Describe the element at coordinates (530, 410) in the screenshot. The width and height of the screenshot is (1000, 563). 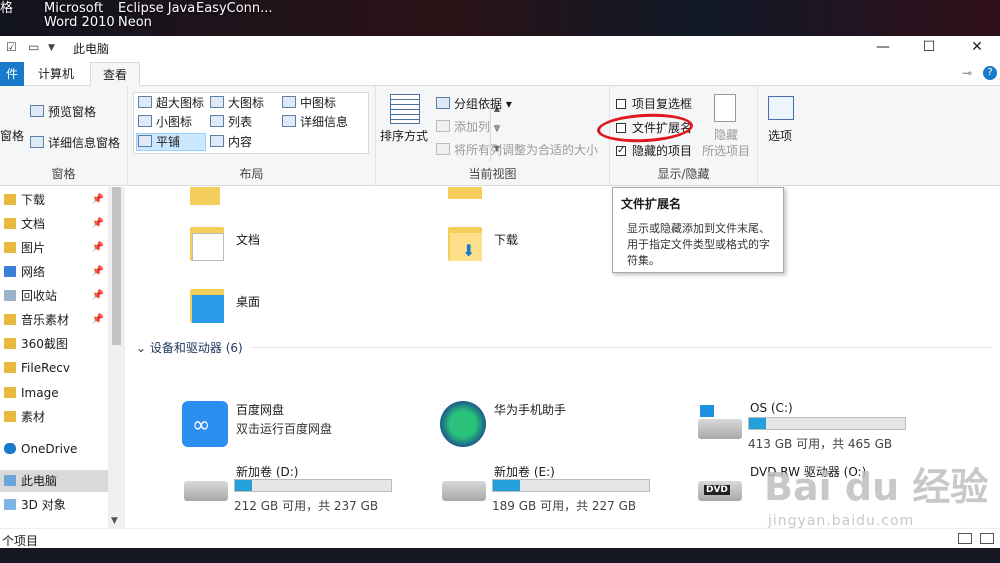
I see `device-name: 华为手机助手` at that location.